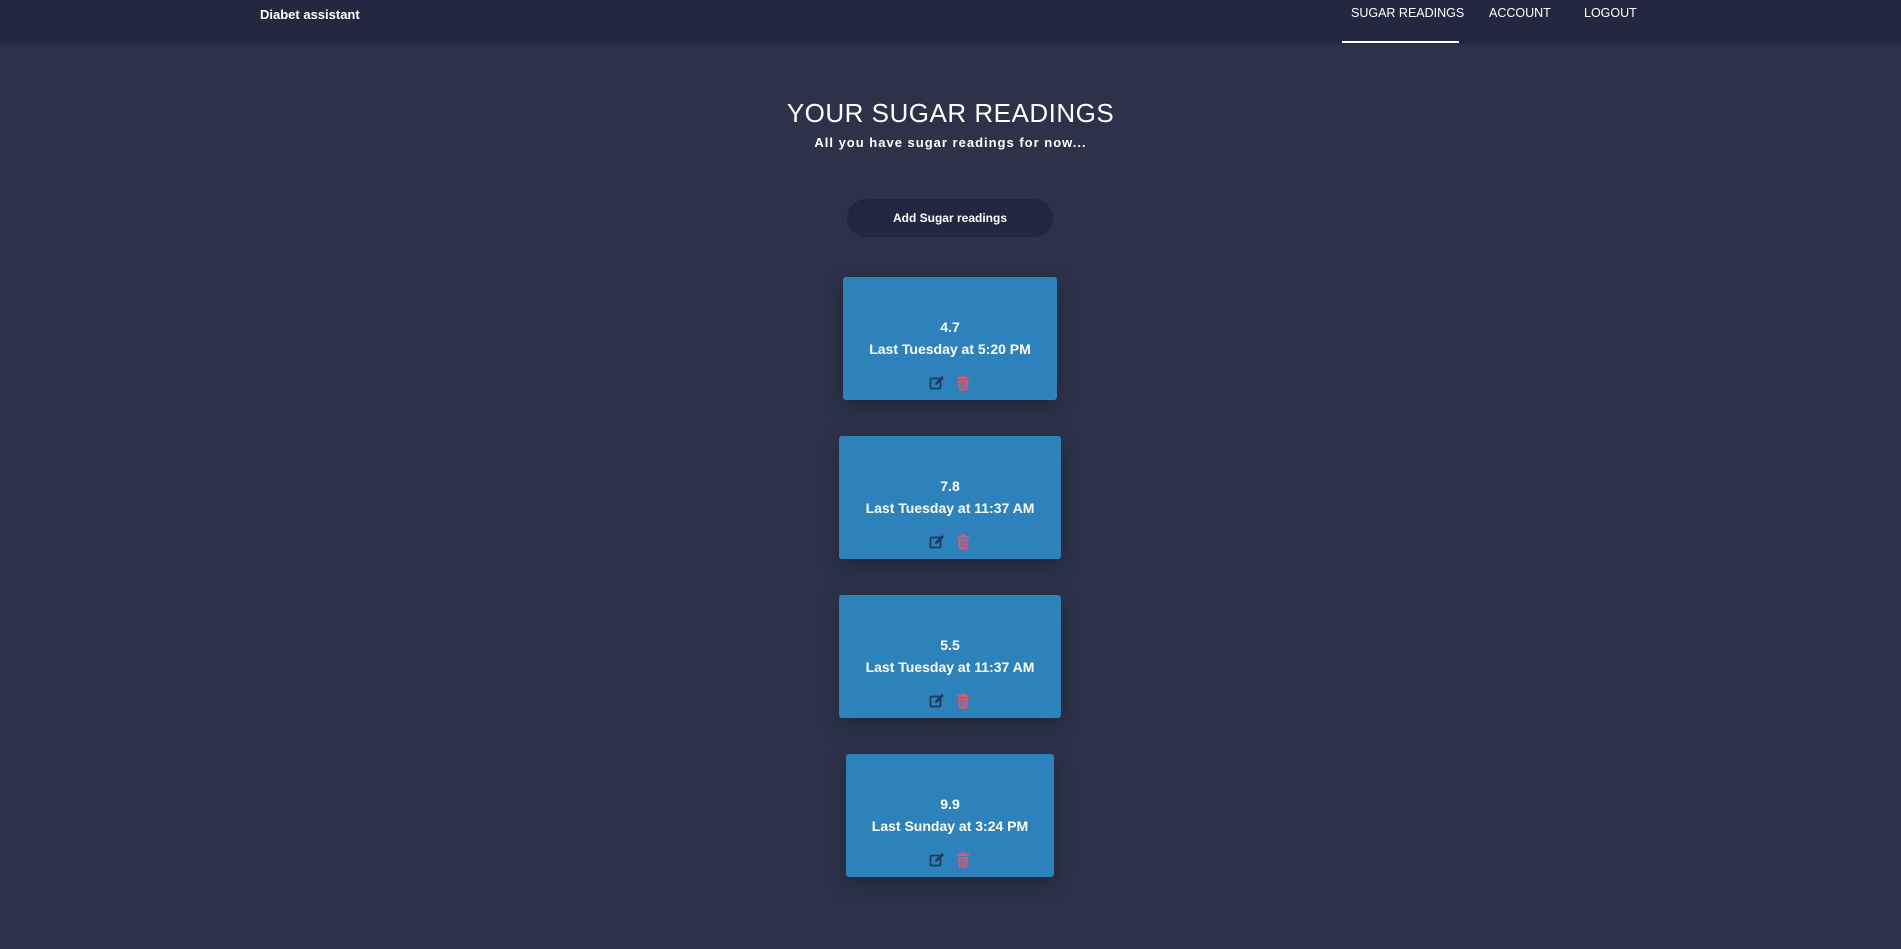 The image size is (1901, 949). What do you see at coordinates (950, 349) in the screenshot?
I see `reading-time: Last Tuesday at 5:20 PM` at bounding box center [950, 349].